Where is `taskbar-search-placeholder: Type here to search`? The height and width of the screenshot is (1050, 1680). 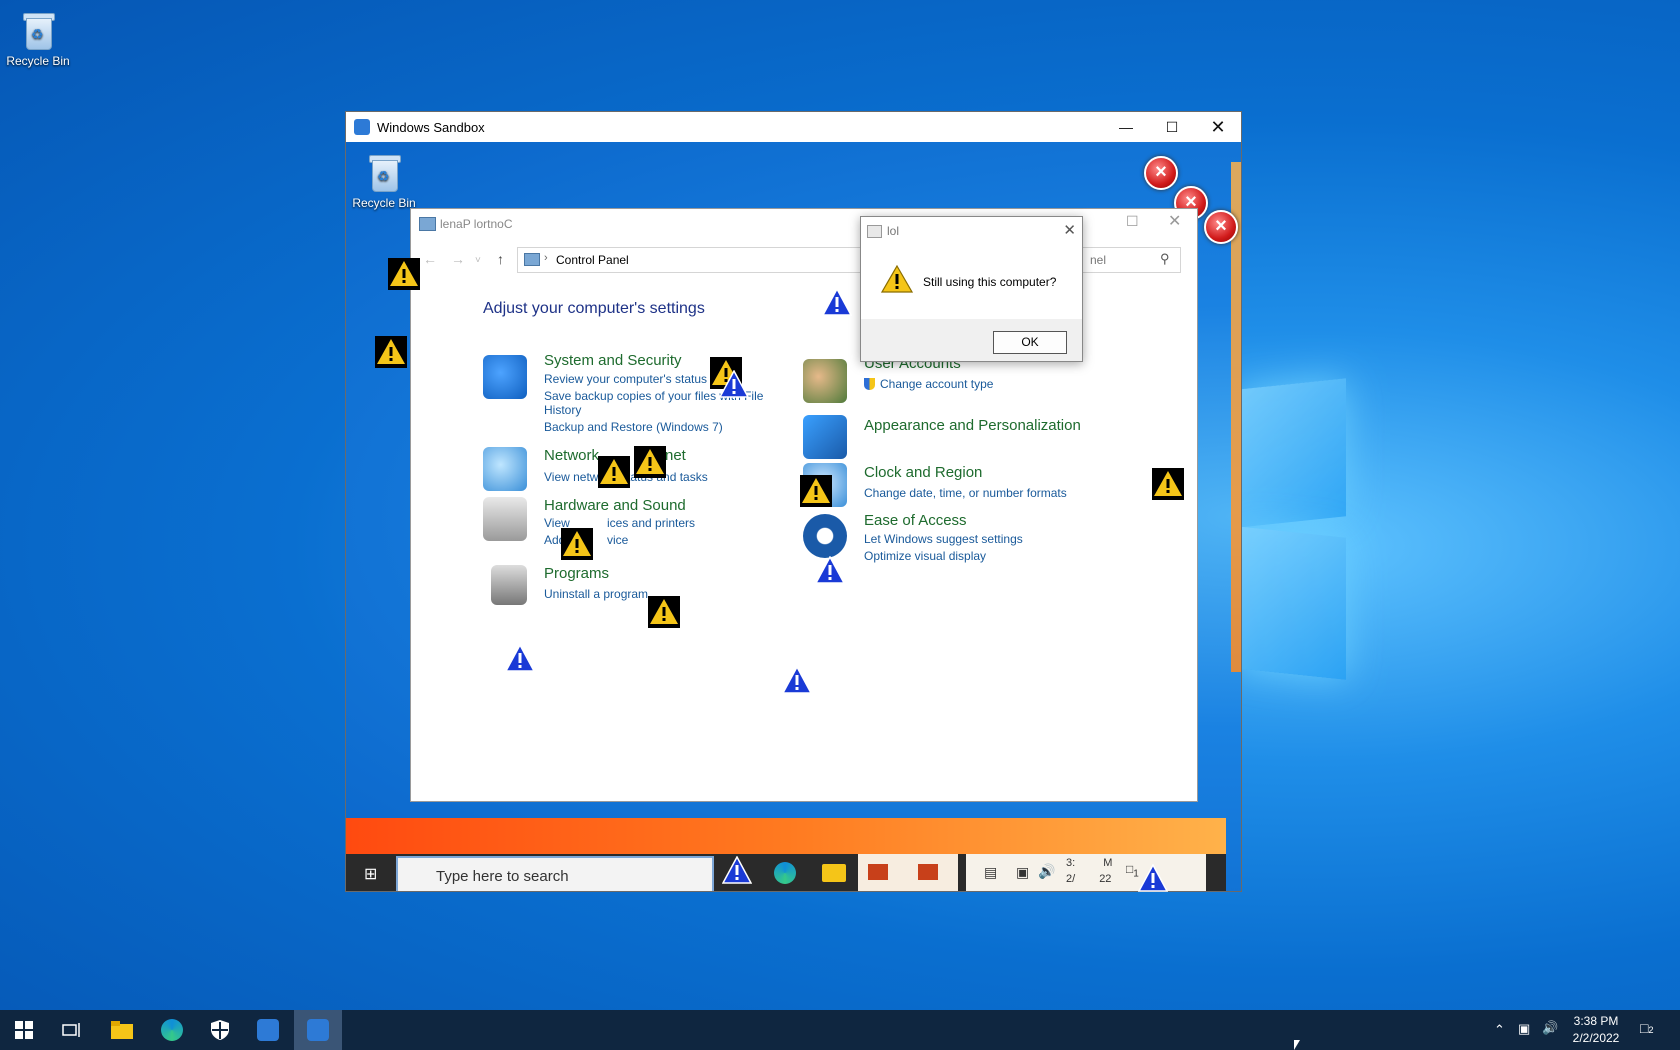 taskbar-search-placeholder: Type here to search is located at coordinates (502, 876).